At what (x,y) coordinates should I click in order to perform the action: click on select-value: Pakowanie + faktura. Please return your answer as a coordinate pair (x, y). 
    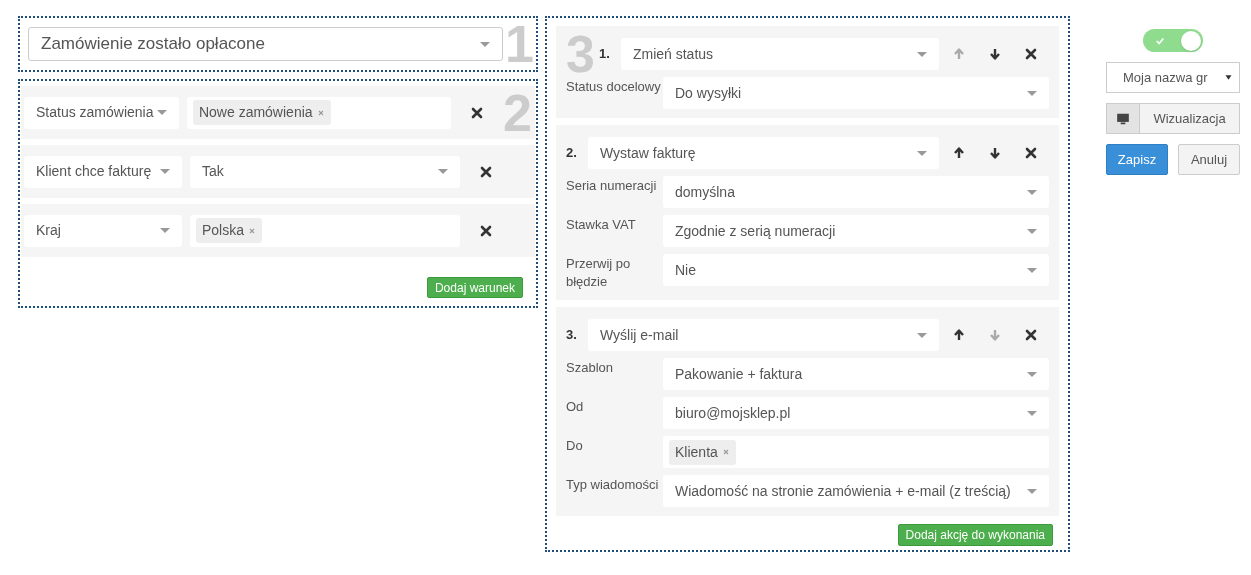
    Looking at the image, I should click on (739, 374).